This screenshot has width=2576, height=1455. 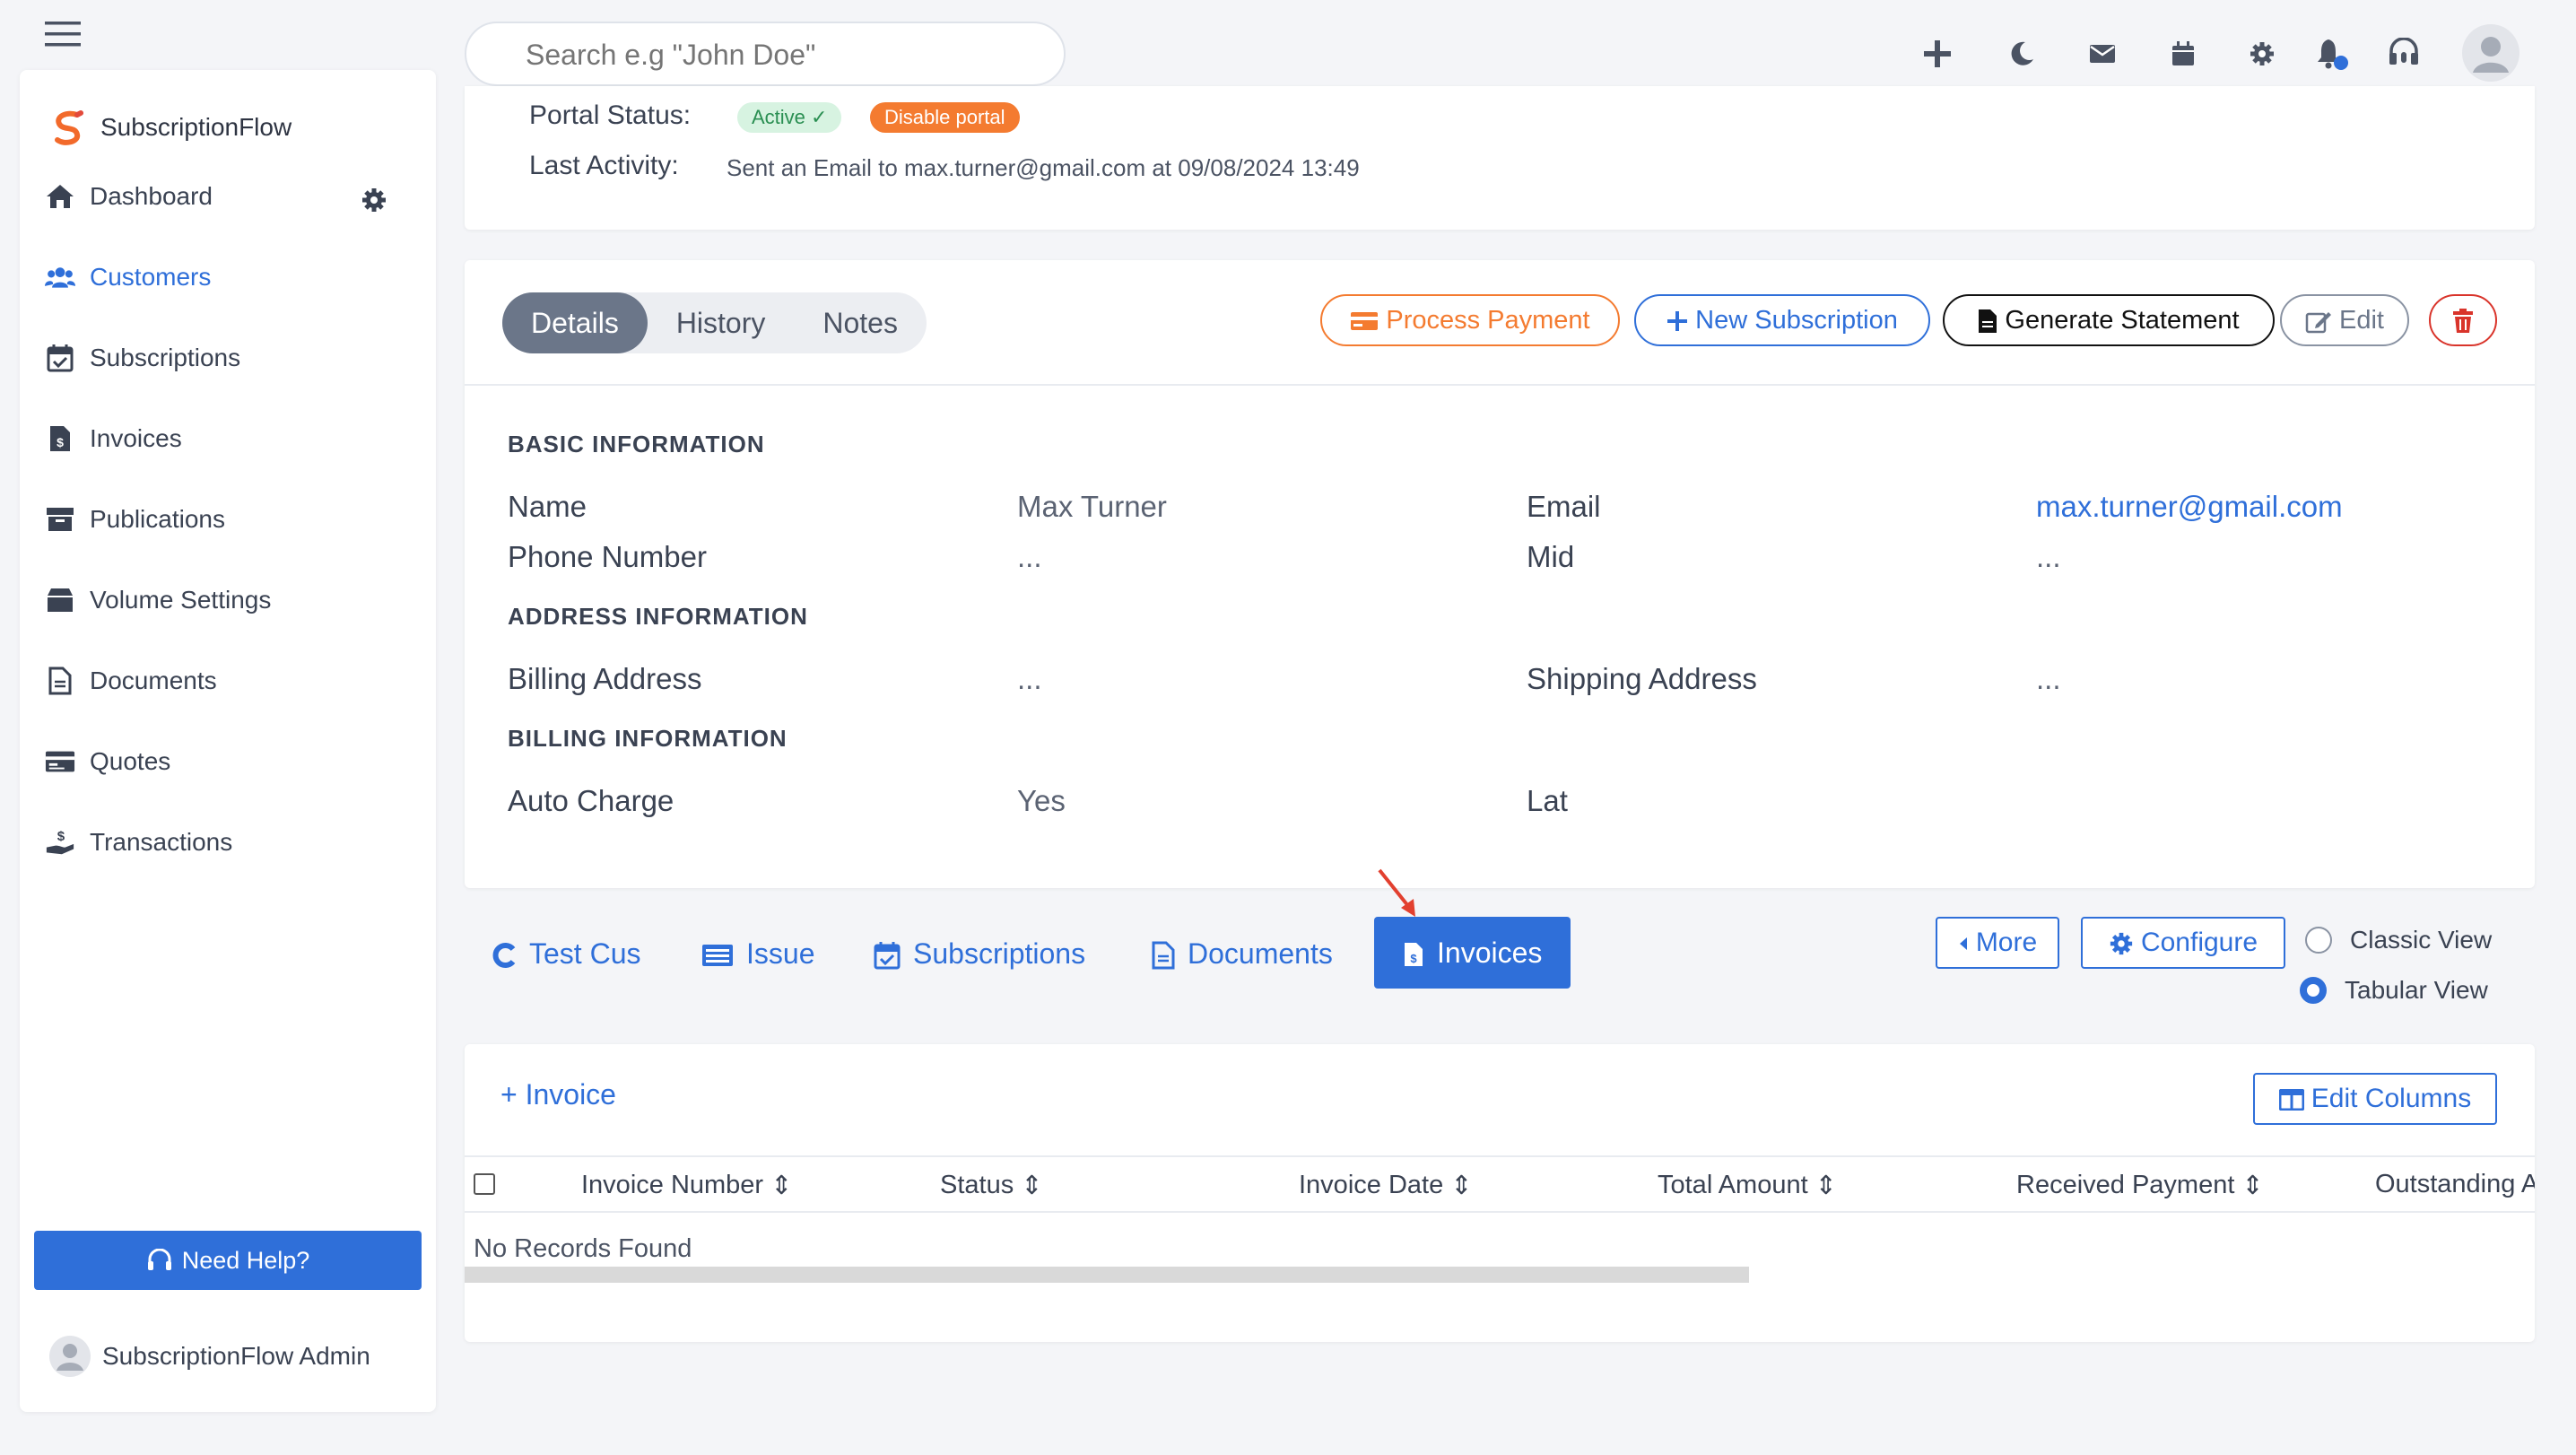 What do you see at coordinates (1551, 556) in the screenshot?
I see `mid-label: Mid` at bounding box center [1551, 556].